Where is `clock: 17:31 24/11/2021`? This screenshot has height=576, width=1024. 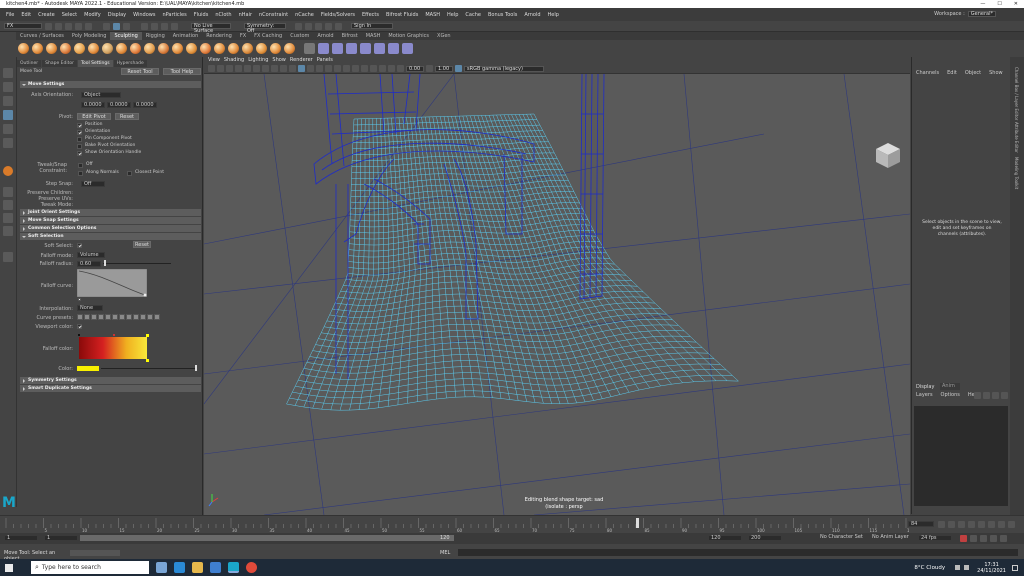 clock: 17:31 24/11/2021 is located at coordinates (991, 568).